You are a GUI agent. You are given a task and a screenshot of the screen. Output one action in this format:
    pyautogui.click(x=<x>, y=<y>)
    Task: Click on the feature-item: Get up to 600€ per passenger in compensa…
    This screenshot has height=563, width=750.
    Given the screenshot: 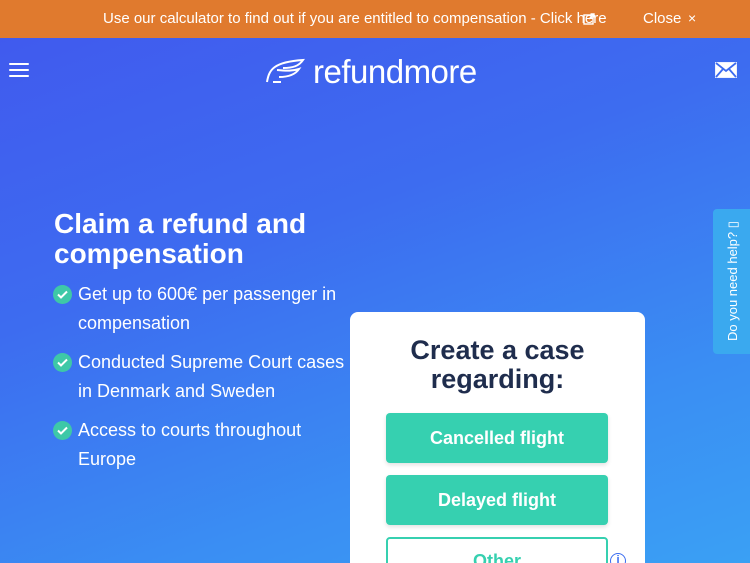 What is the action you would take?
    pyautogui.click(x=203, y=309)
    